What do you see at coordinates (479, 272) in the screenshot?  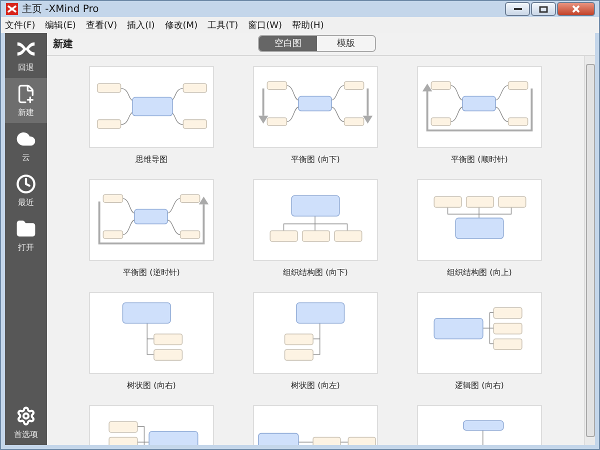 I see `template-label: 组织结构图 (向上)` at bounding box center [479, 272].